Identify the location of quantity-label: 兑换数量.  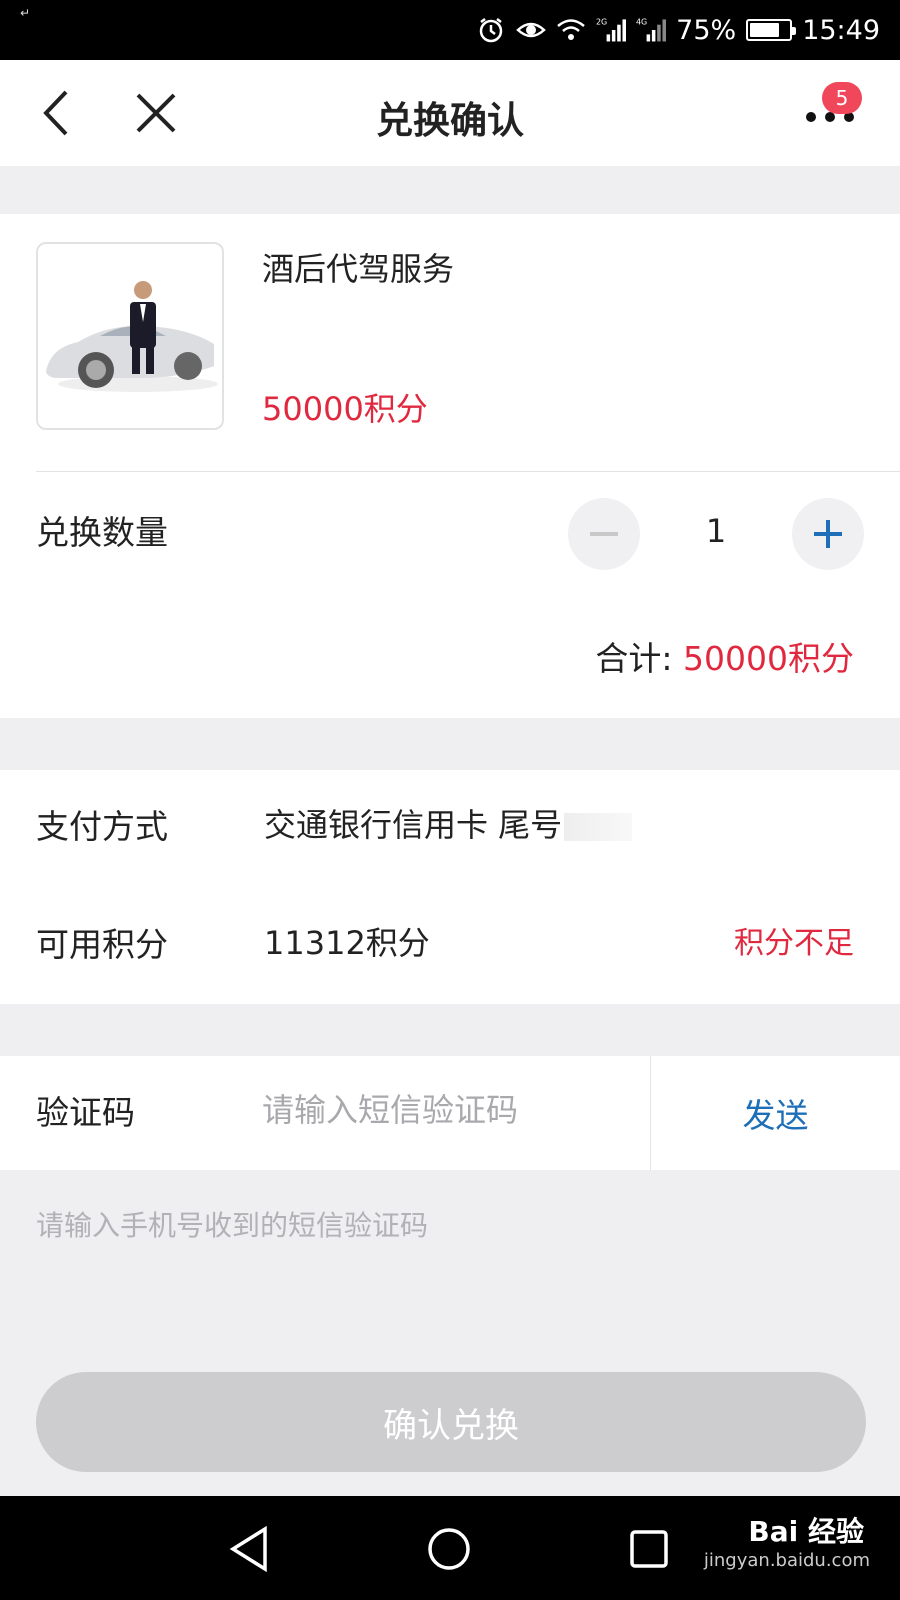
(102, 532).